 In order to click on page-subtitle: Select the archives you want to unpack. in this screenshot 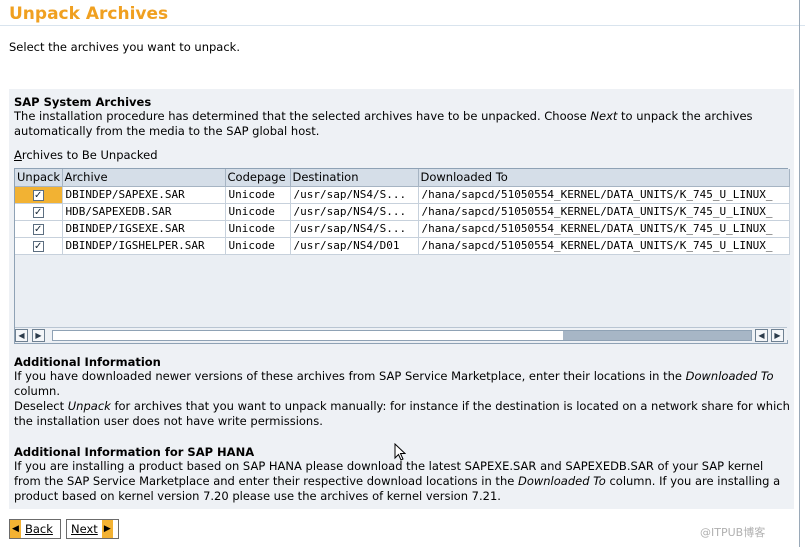, I will do `click(124, 47)`.